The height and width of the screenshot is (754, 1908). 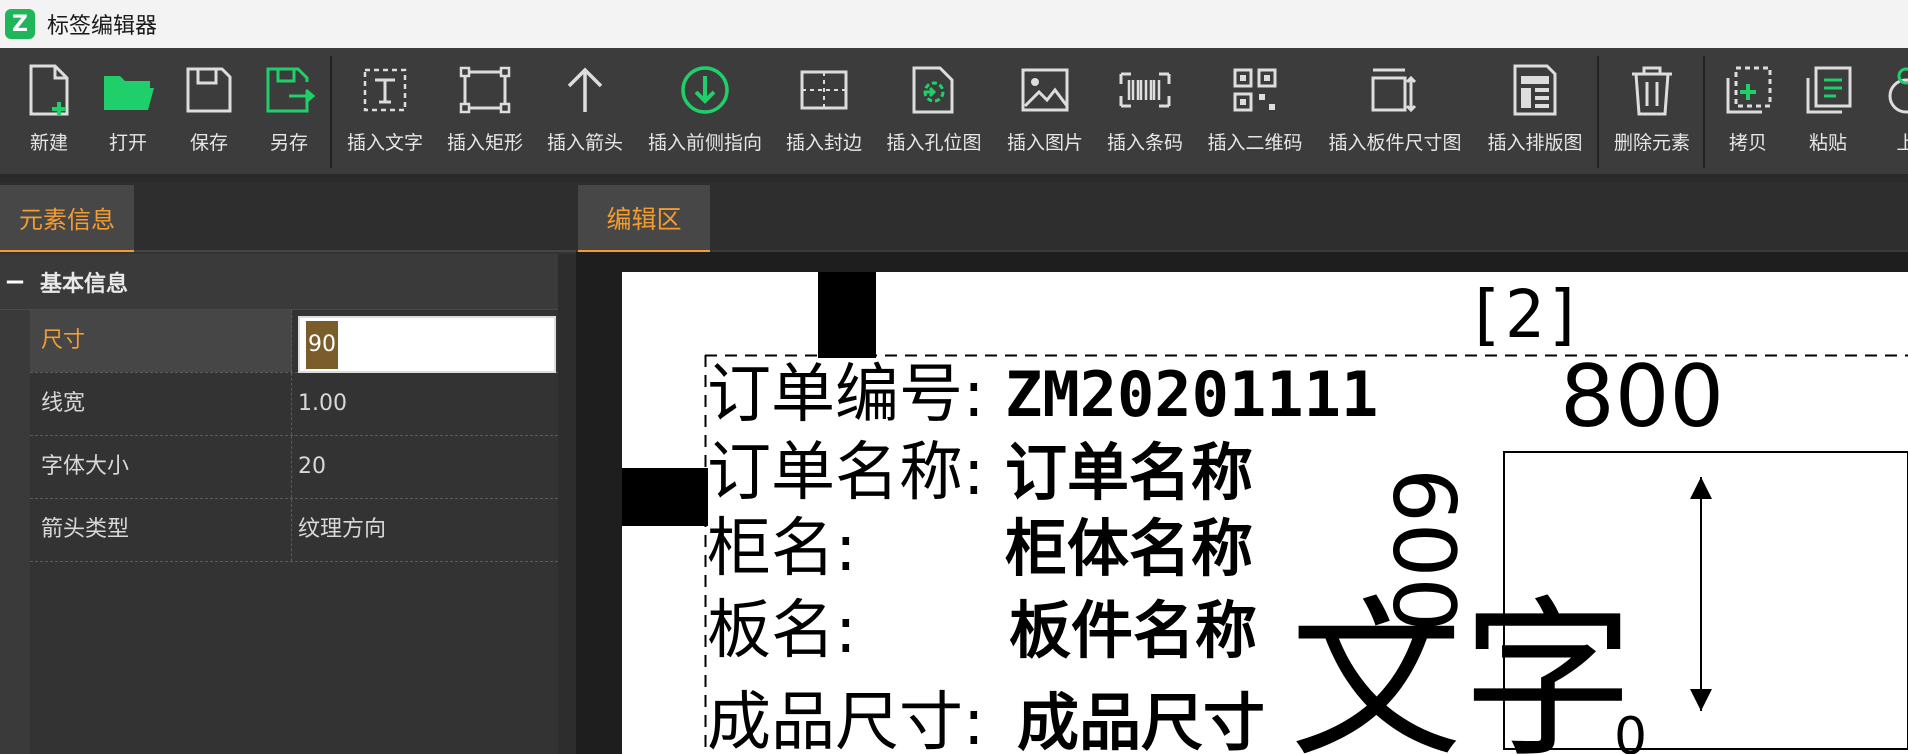 I want to click on insert-qrcode-icon, so click(x=1255, y=90).